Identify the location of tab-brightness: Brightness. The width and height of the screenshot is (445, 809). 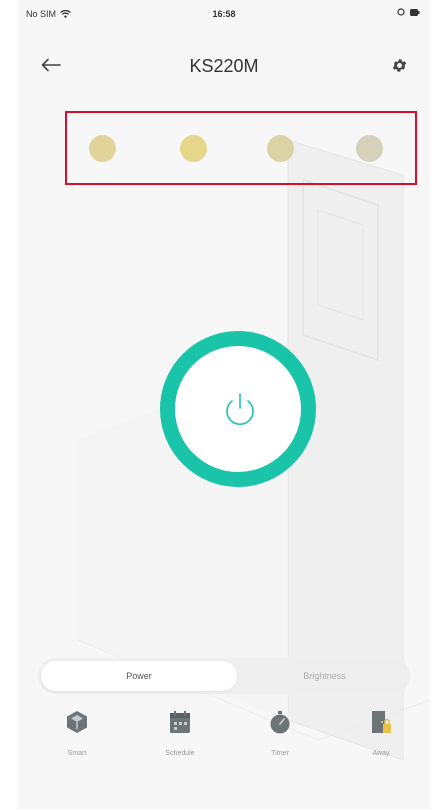
(324, 676).